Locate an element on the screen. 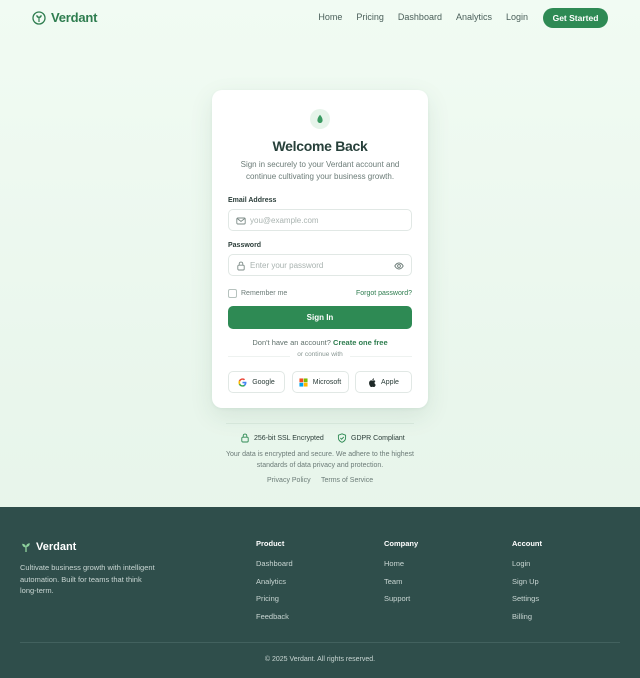  footer-link-dashboard: Dashboard is located at coordinates (274, 563).